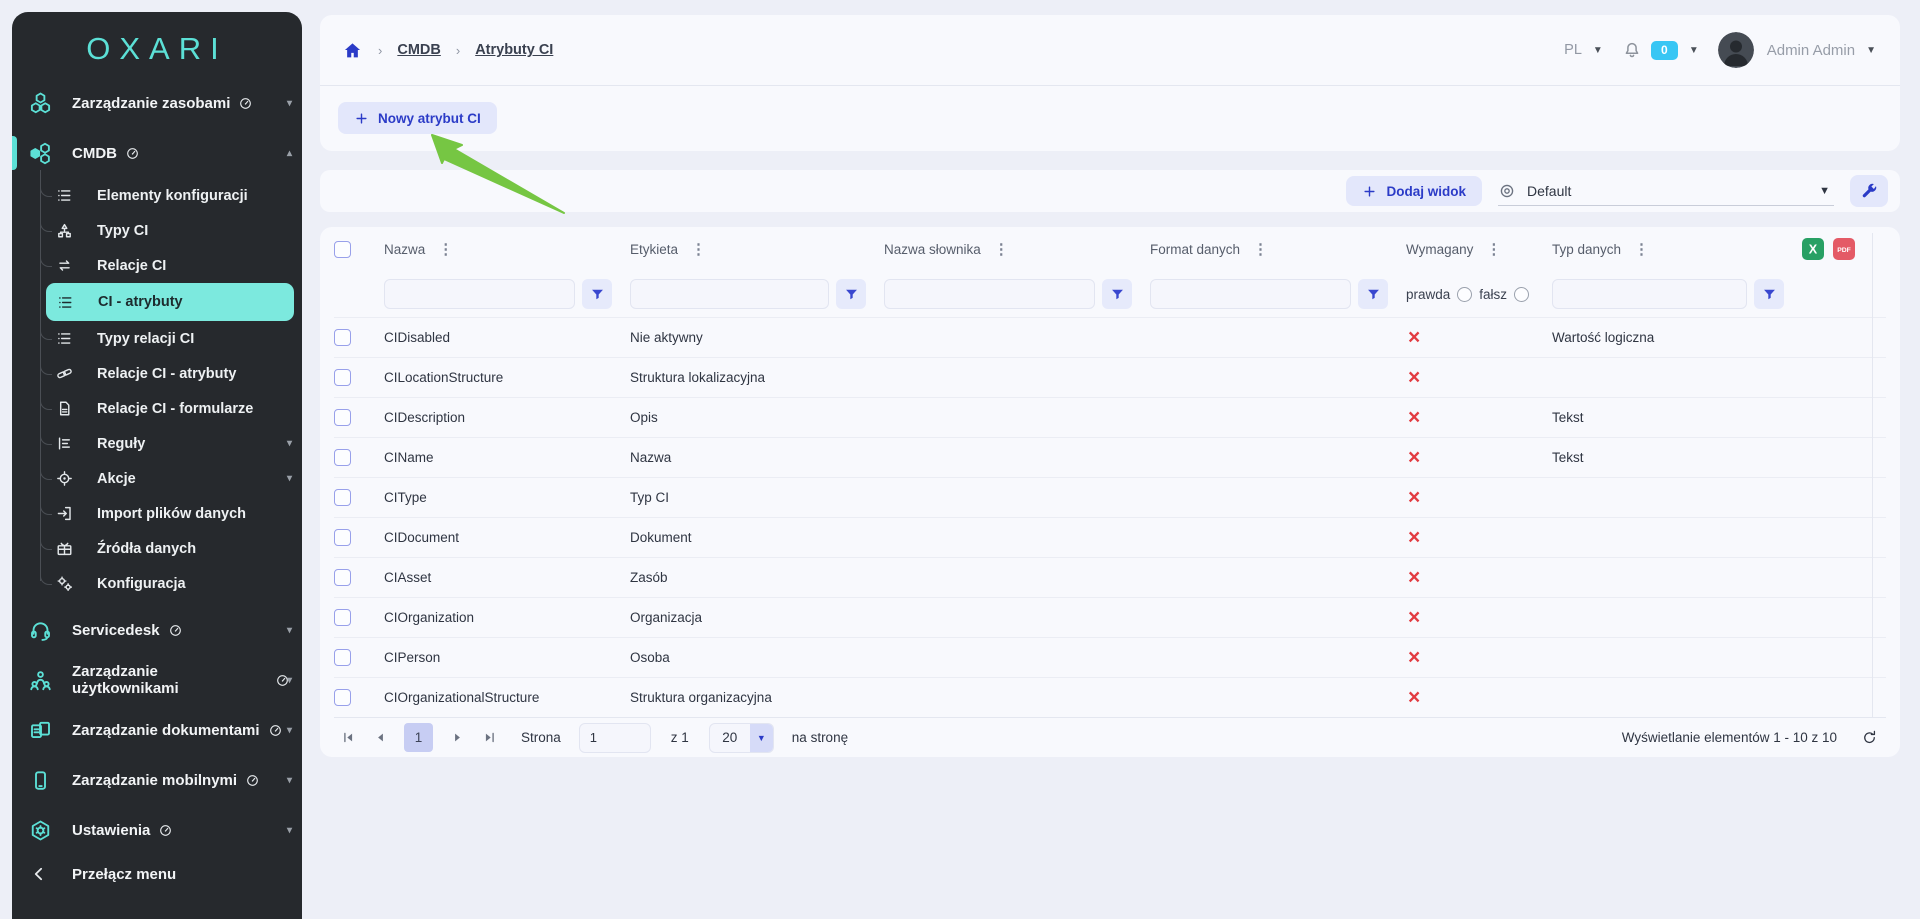 The width and height of the screenshot is (1920, 919). I want to click on cell-wymagany: ×, so click(1479, 377).